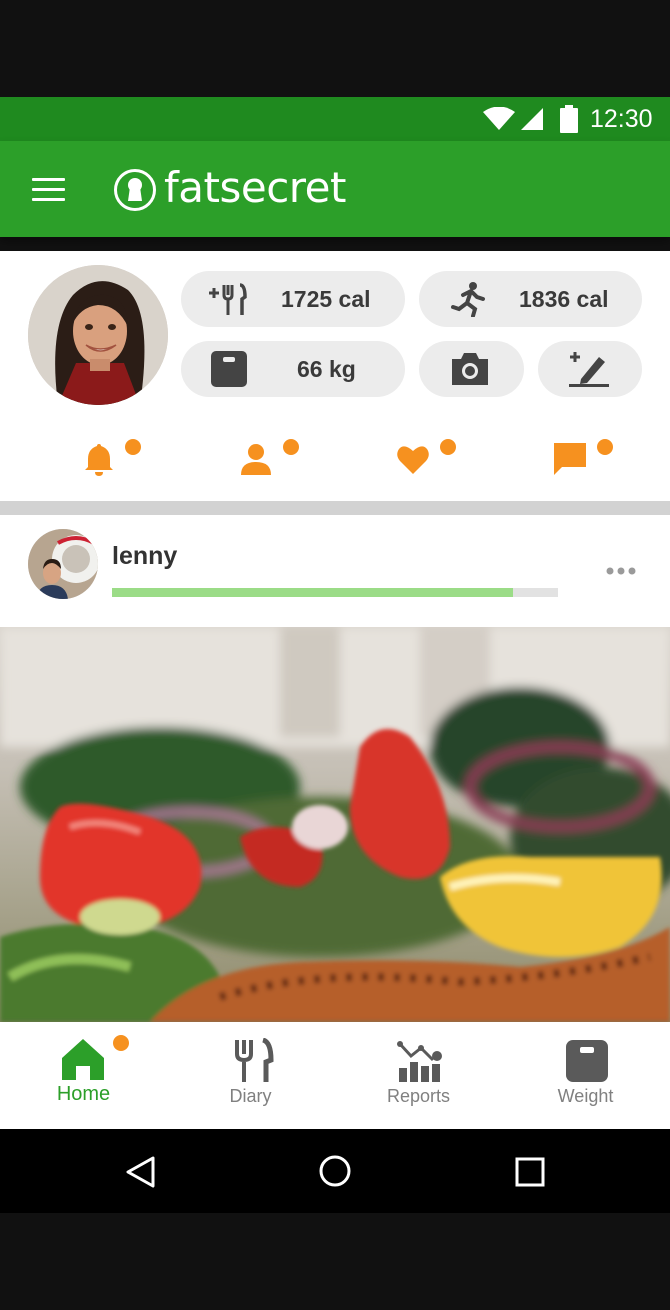 This screenshot has height=1310, width=670. What do you see at coordinates (121, 1043) in the screenshot?
I see `home-badge-dot` at bounding box center [121, 1043].